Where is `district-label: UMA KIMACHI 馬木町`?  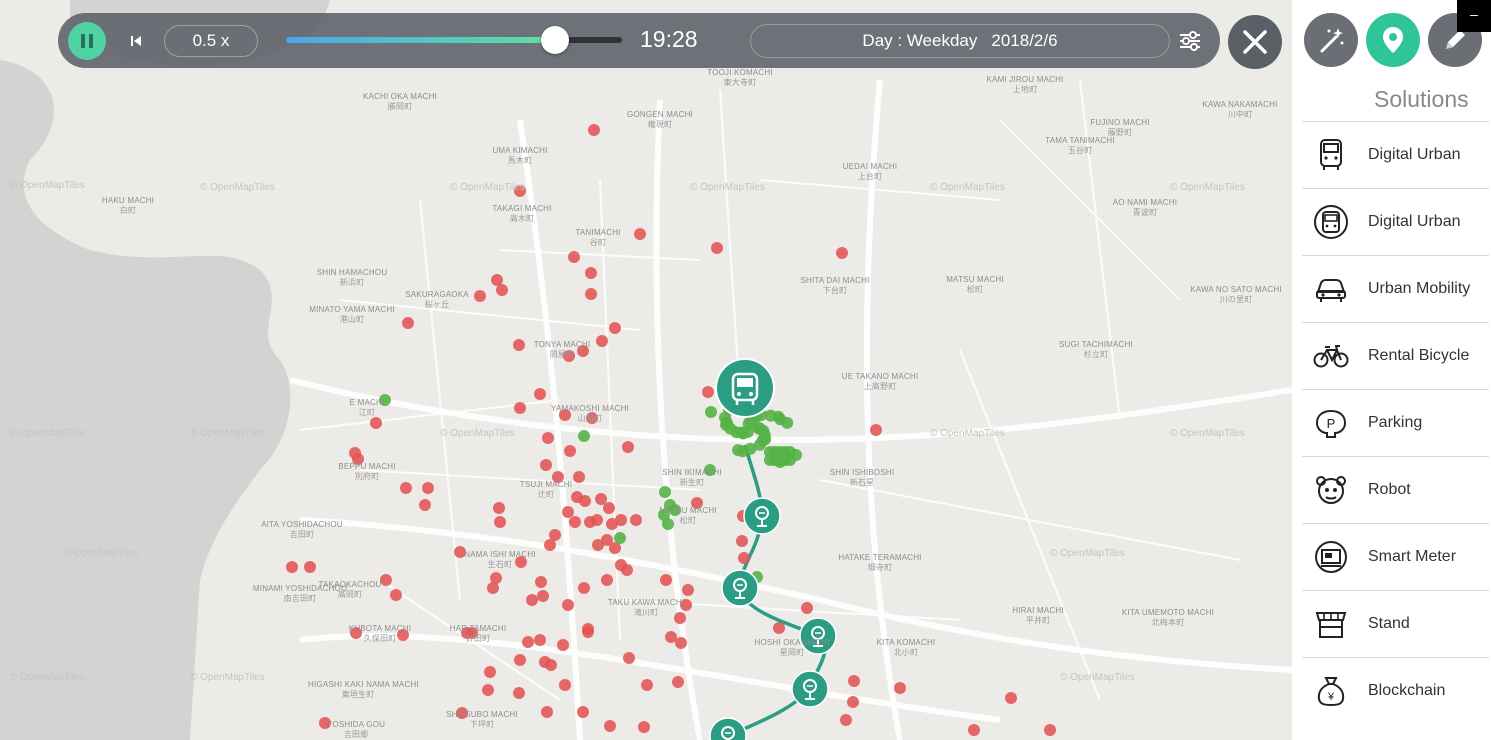 district-label: UMA KIMACHI 馬木町 is located at coordinates (520, 156).